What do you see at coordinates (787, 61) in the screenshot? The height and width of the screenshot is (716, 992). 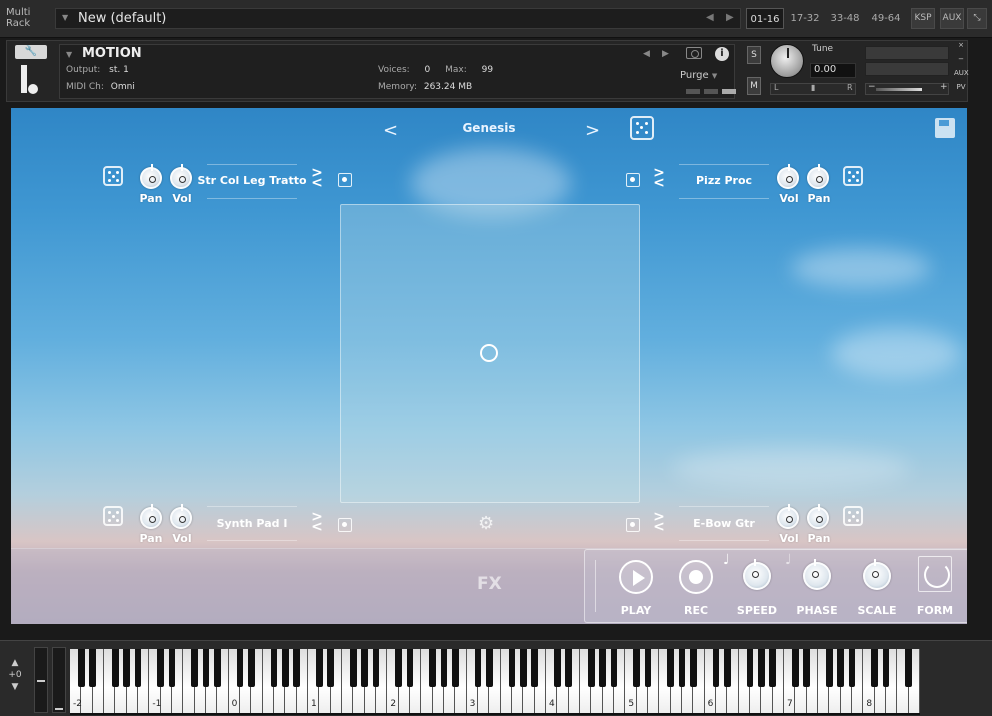 I see `tune-knob` at bounding box center [787, 61].